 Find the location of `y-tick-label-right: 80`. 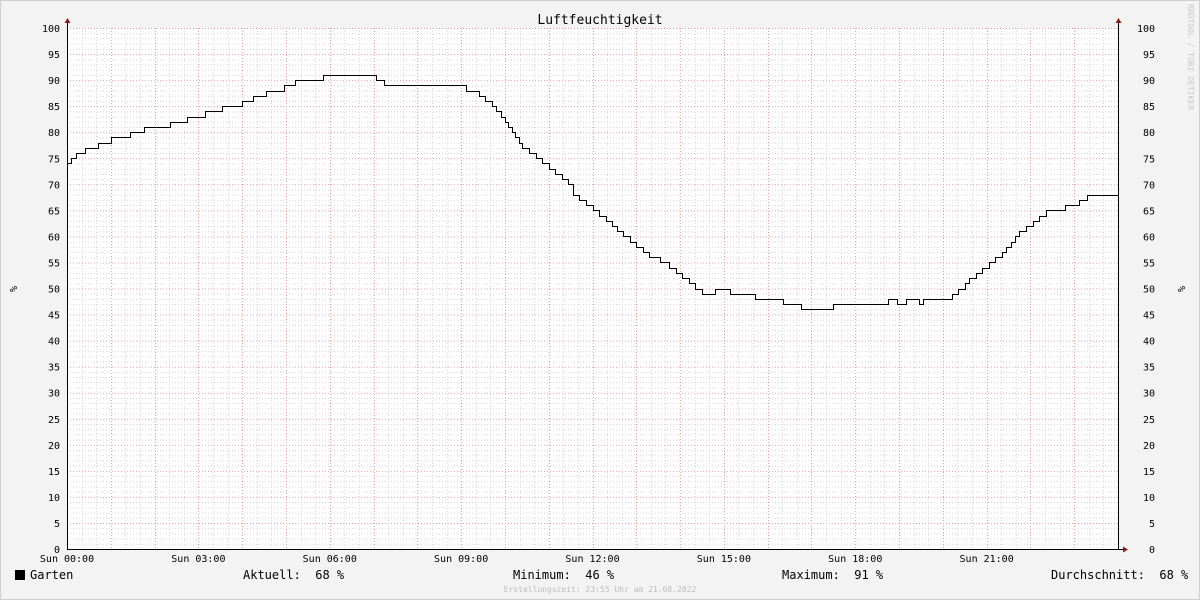

y-tick-label-right: 80 is located at coordinates (1149, 133).